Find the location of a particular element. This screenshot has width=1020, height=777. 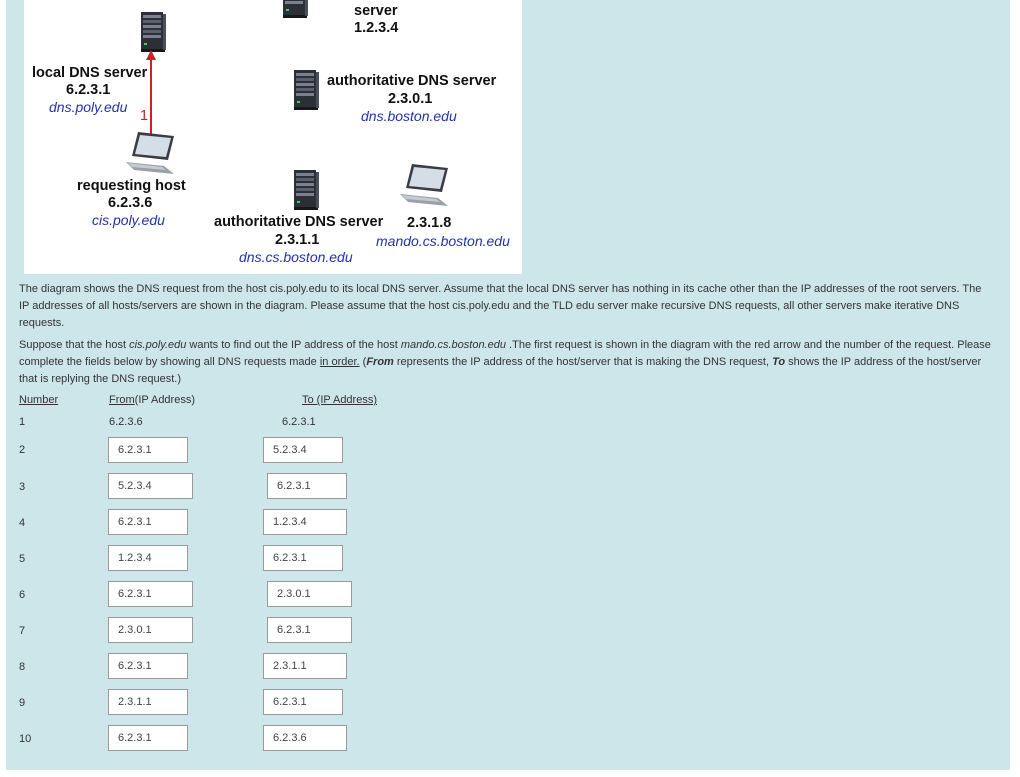

auth-dns-cs-boston-label: authoritative DNS server is located at coordinates (299, 222).